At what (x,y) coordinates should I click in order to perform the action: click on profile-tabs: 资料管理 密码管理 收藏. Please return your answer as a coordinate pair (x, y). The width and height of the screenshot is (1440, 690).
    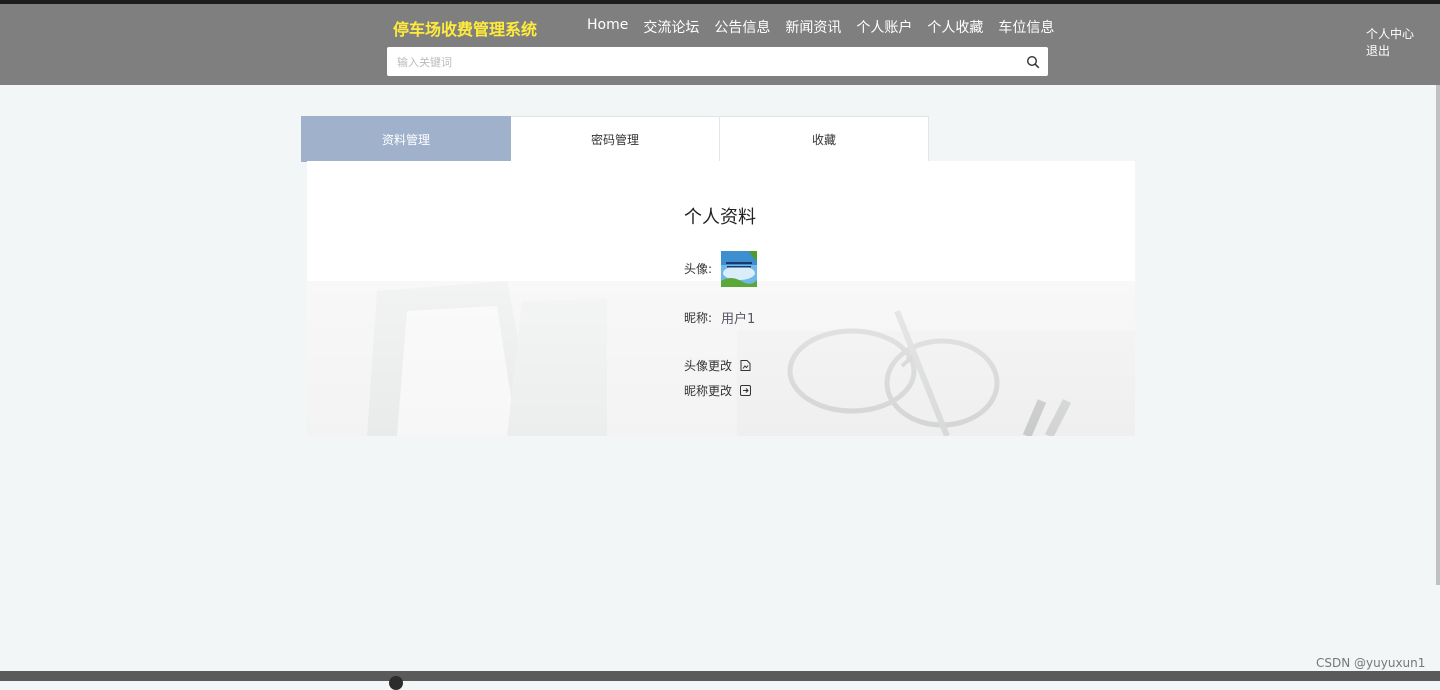
    Looking at the image, I should click on (615, 139).